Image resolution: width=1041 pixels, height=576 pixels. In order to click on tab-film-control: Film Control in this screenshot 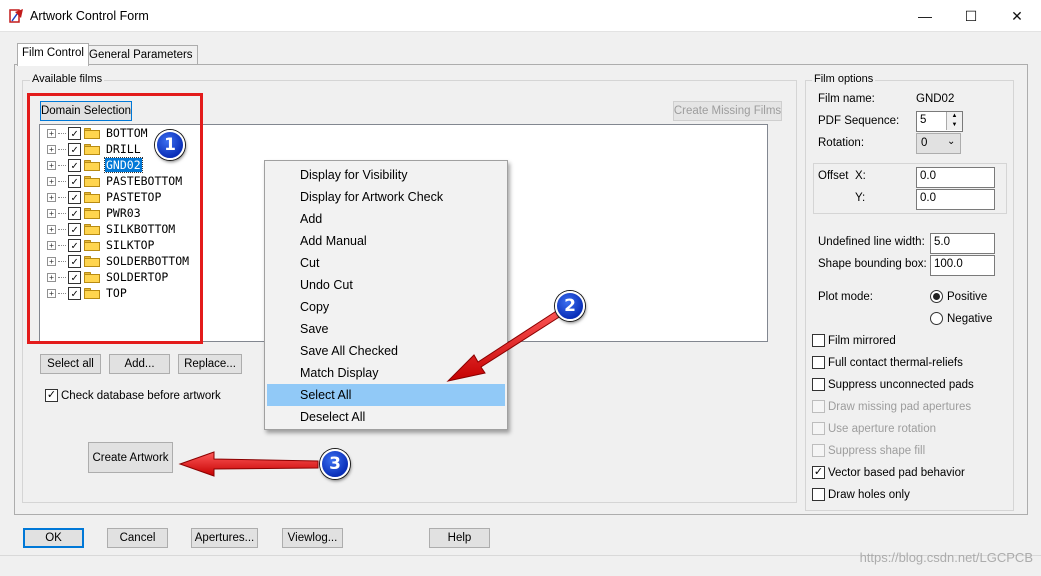, I will do `click(53, 54)`.